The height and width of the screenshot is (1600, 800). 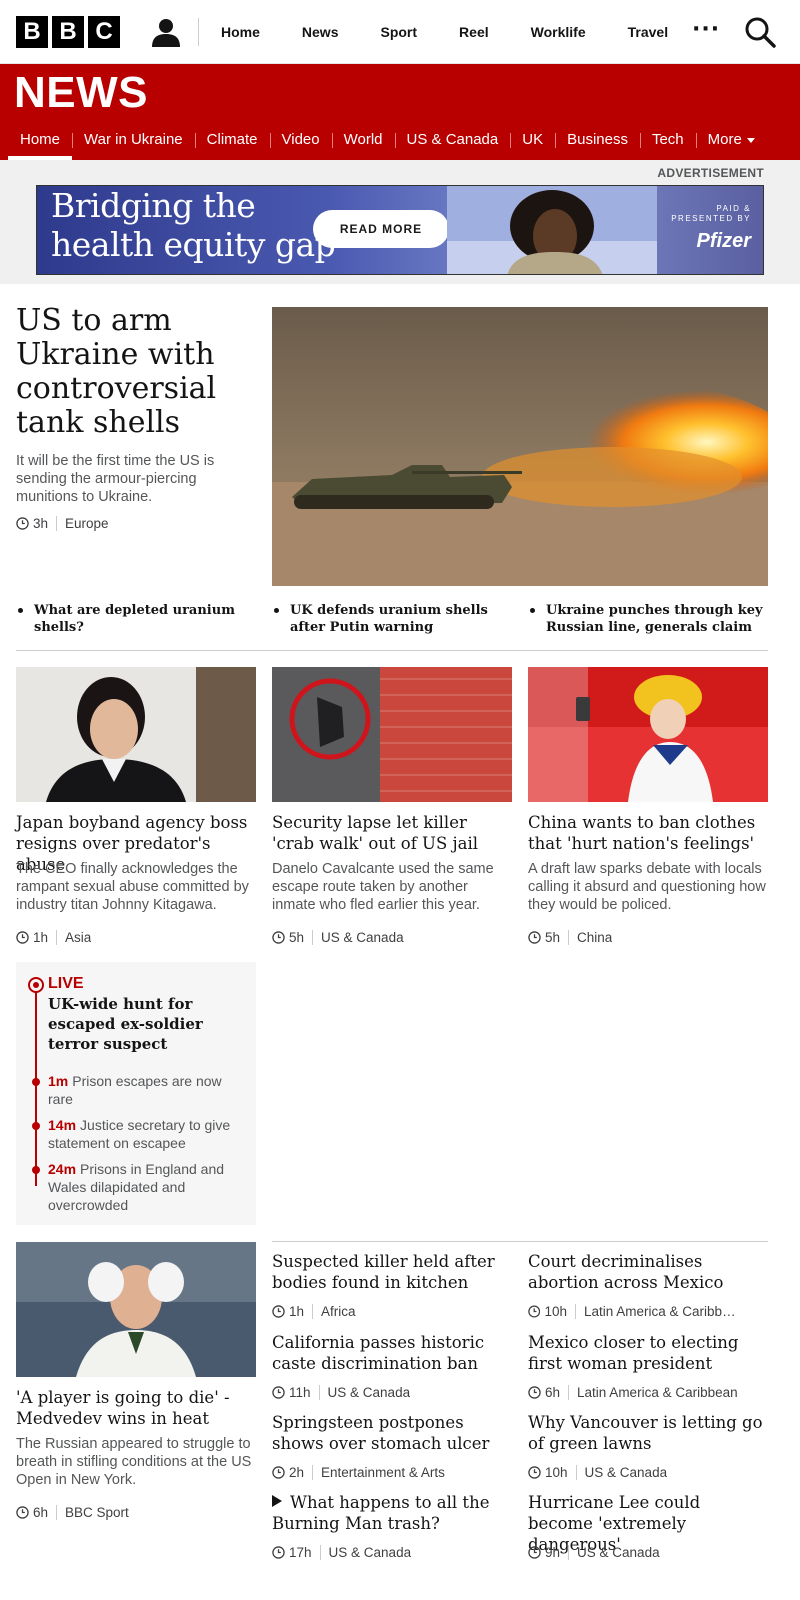 I want to click on card-meta: 5h US & Canada, so click(x=338, y=937).